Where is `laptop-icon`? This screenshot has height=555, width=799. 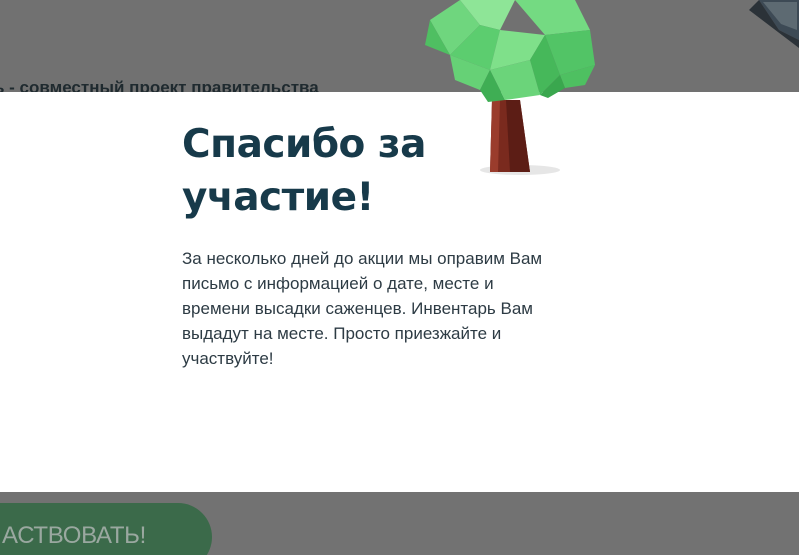
laptop-icon is located at coordinates (774, 24).